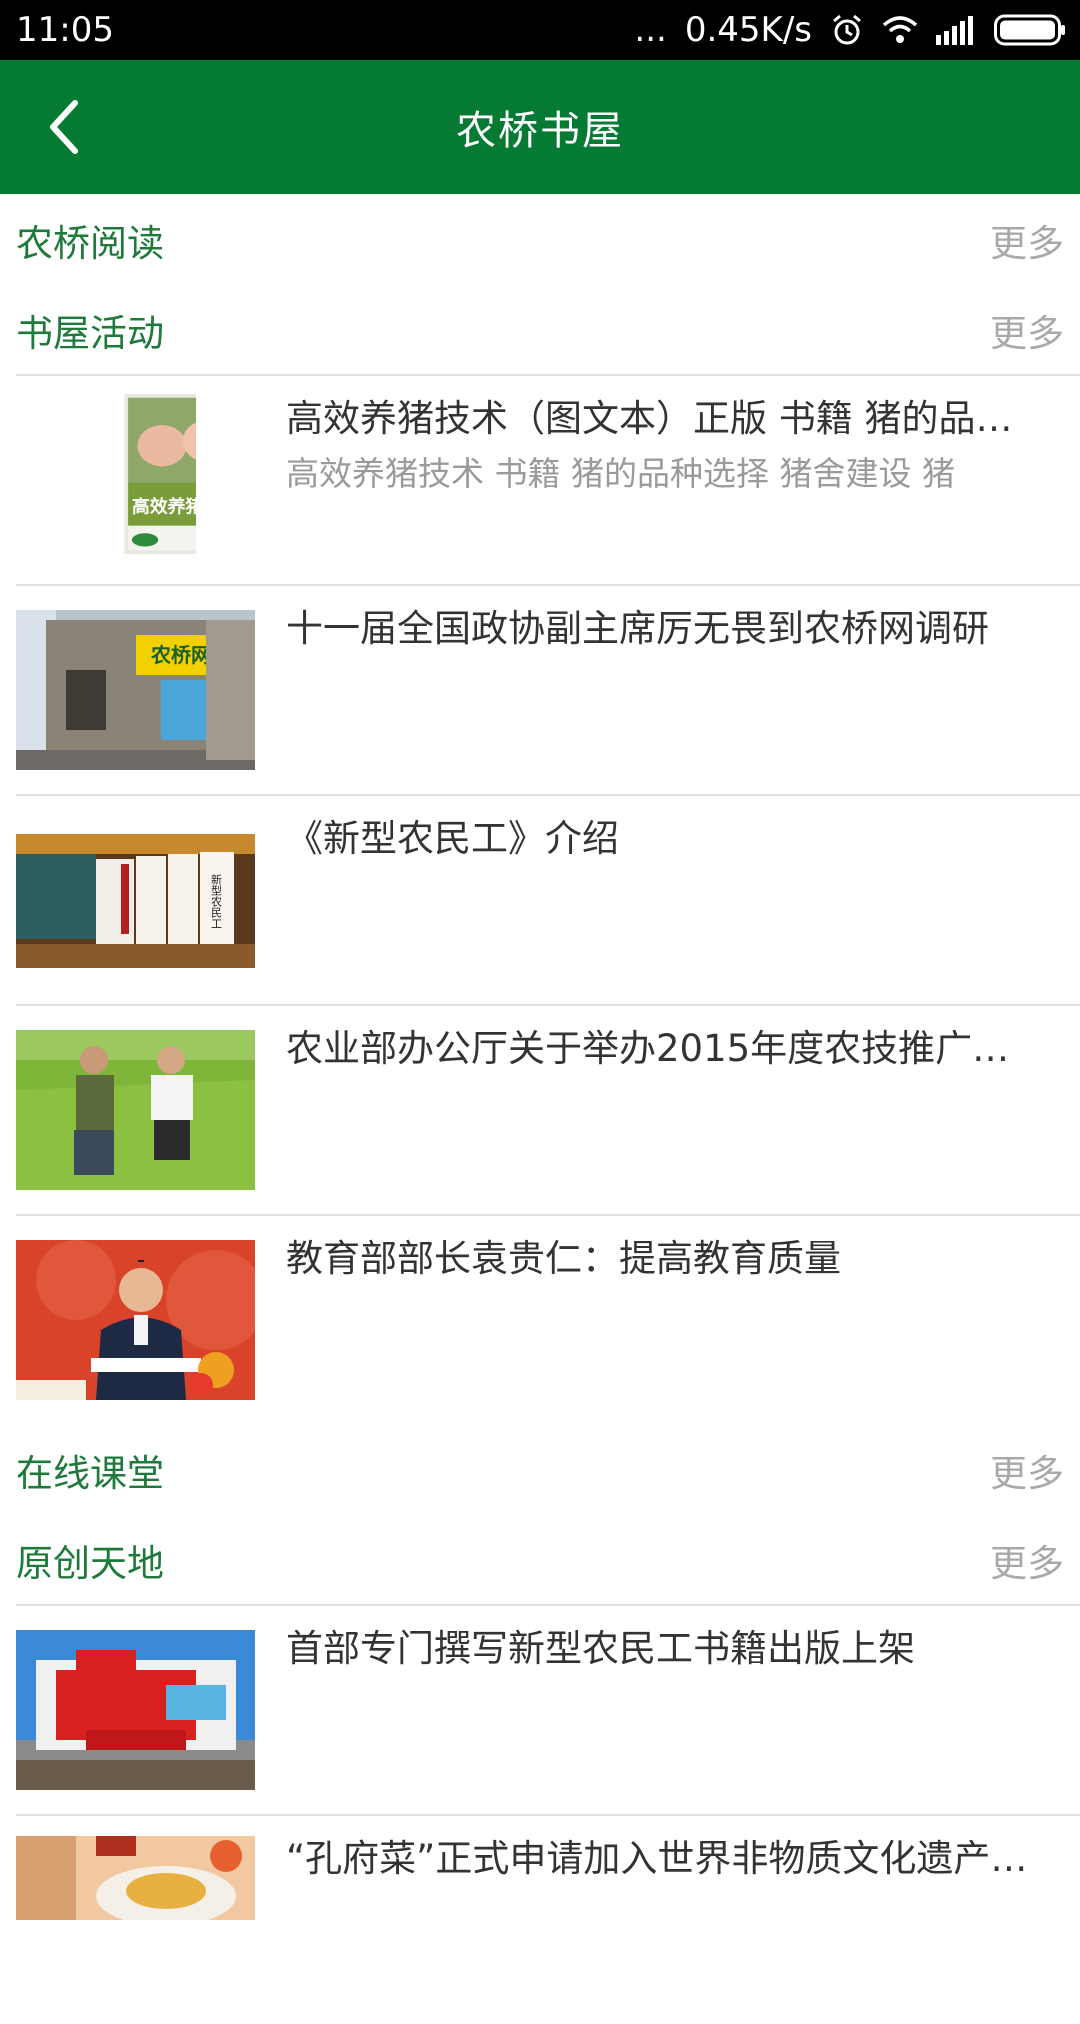 The image size is (1080, 2024). What do you see at coordinates (540, 330) in the screenshot?
I see `section-activities: 书屋活动 更多` at bounding box center [540, 330].